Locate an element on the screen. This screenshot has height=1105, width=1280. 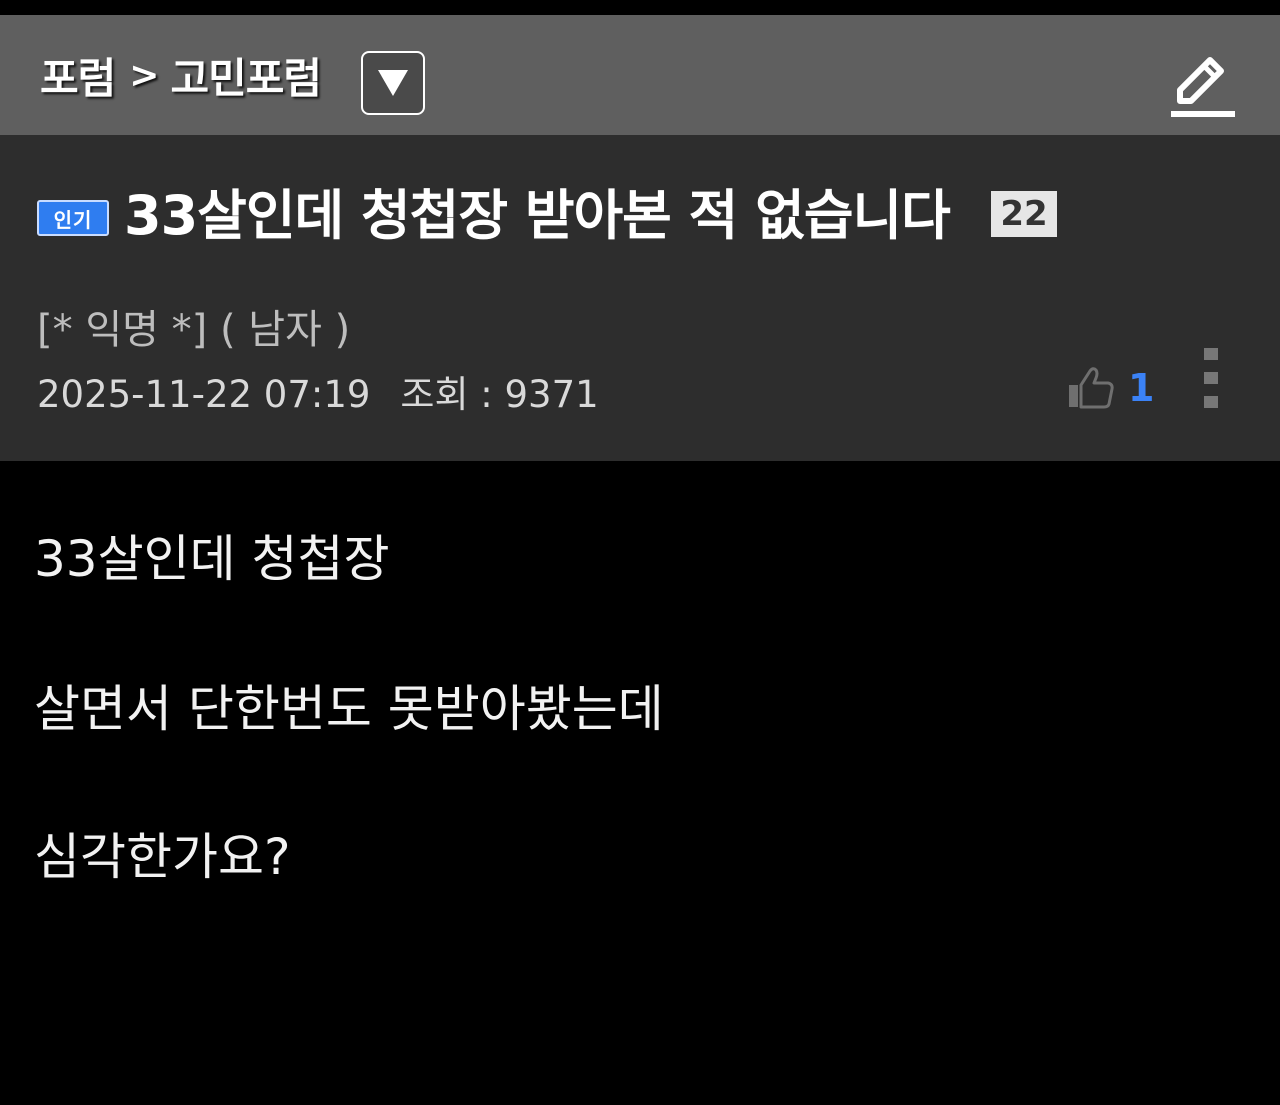
post-author: [* 익명 *] ( 남자 ) is located at coordinates (194, 330).